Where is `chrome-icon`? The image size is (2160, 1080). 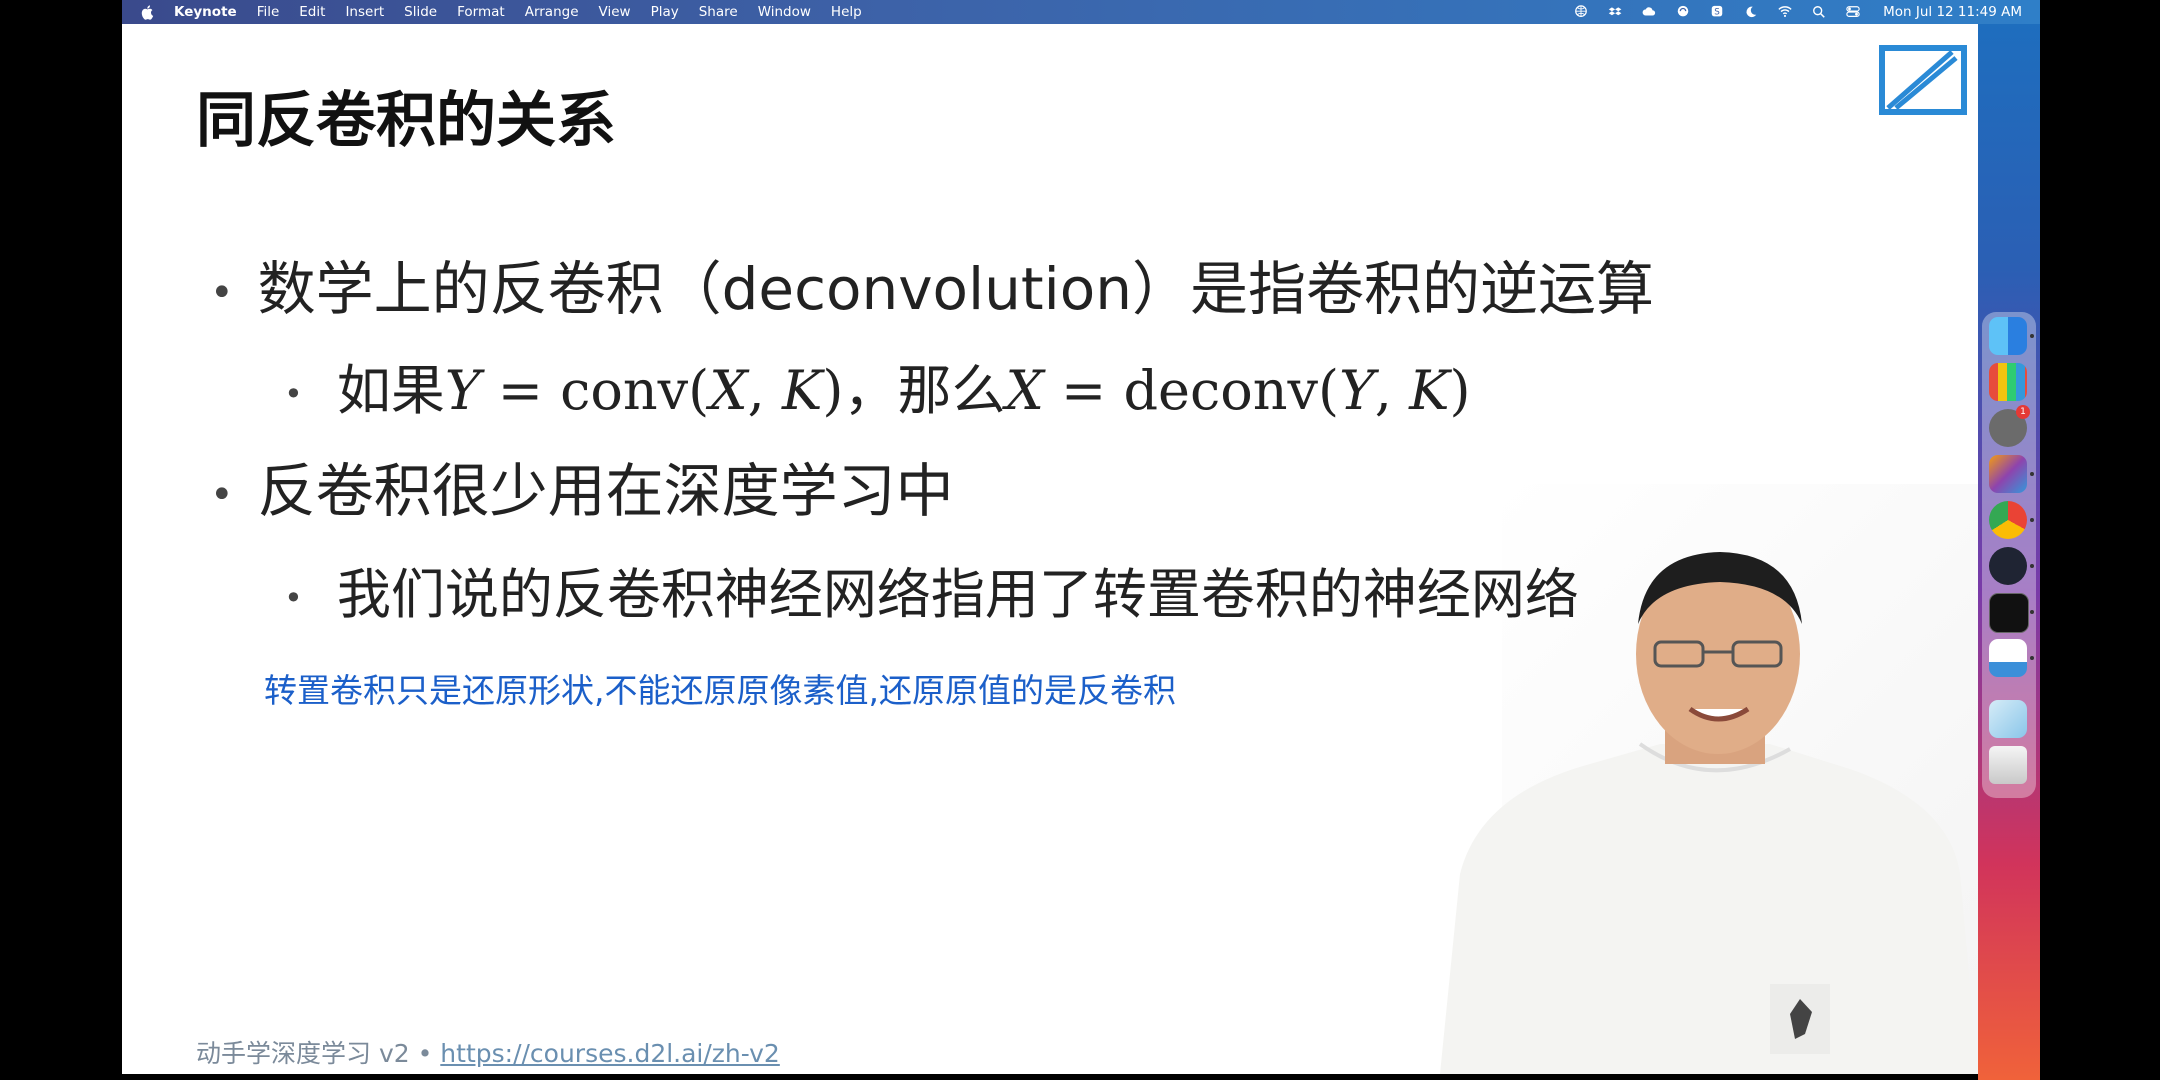
chrome-icon is located at coordinates (2008, 520).